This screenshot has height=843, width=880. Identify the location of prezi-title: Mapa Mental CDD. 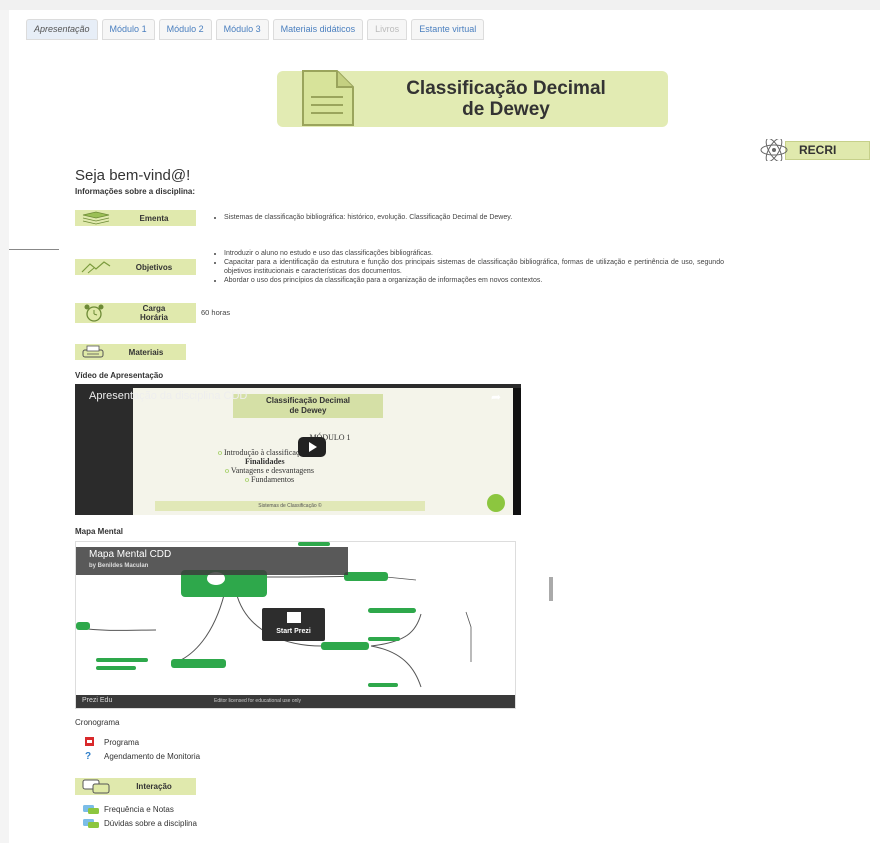
(130, 554).